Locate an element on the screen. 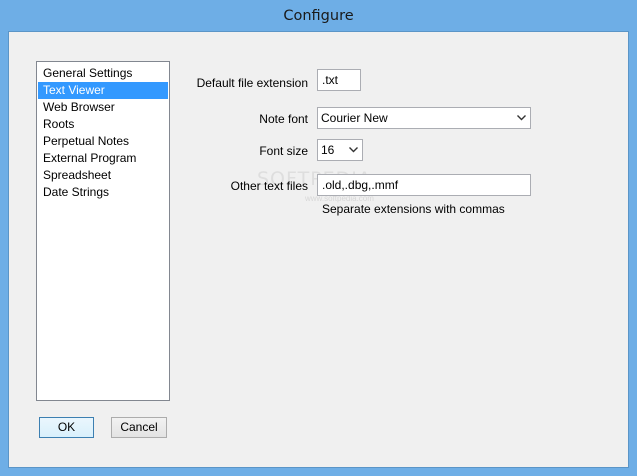 The width and height of the screenshot is (637, 476). category-item-roots: Roots is located at coordinates (103, 124).